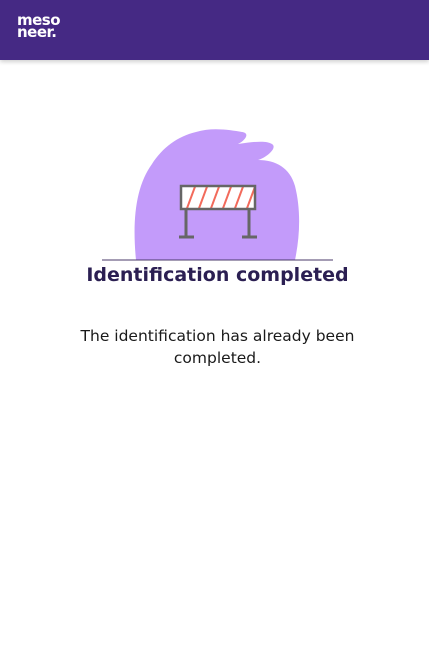 This screenshot has width=429, height=655. Describe the element at coordinates (217, 275) in the screenshot. I see `page-title: Identification completed` at that location.